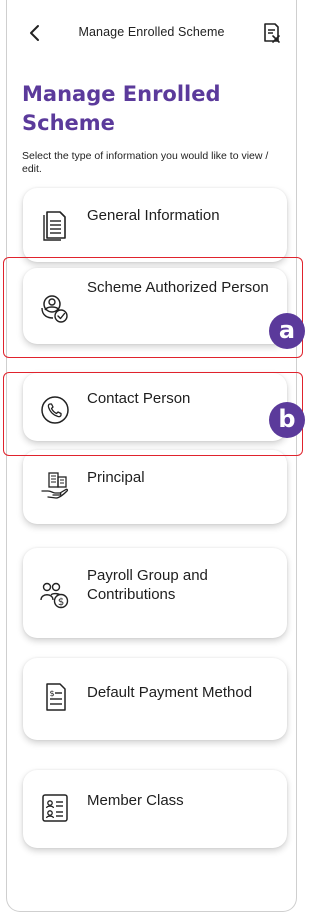 This screenshot has height=914, width=320. I want to click on menu-item-default-payment-method: $ Default Payment Method, so click(155, 699).